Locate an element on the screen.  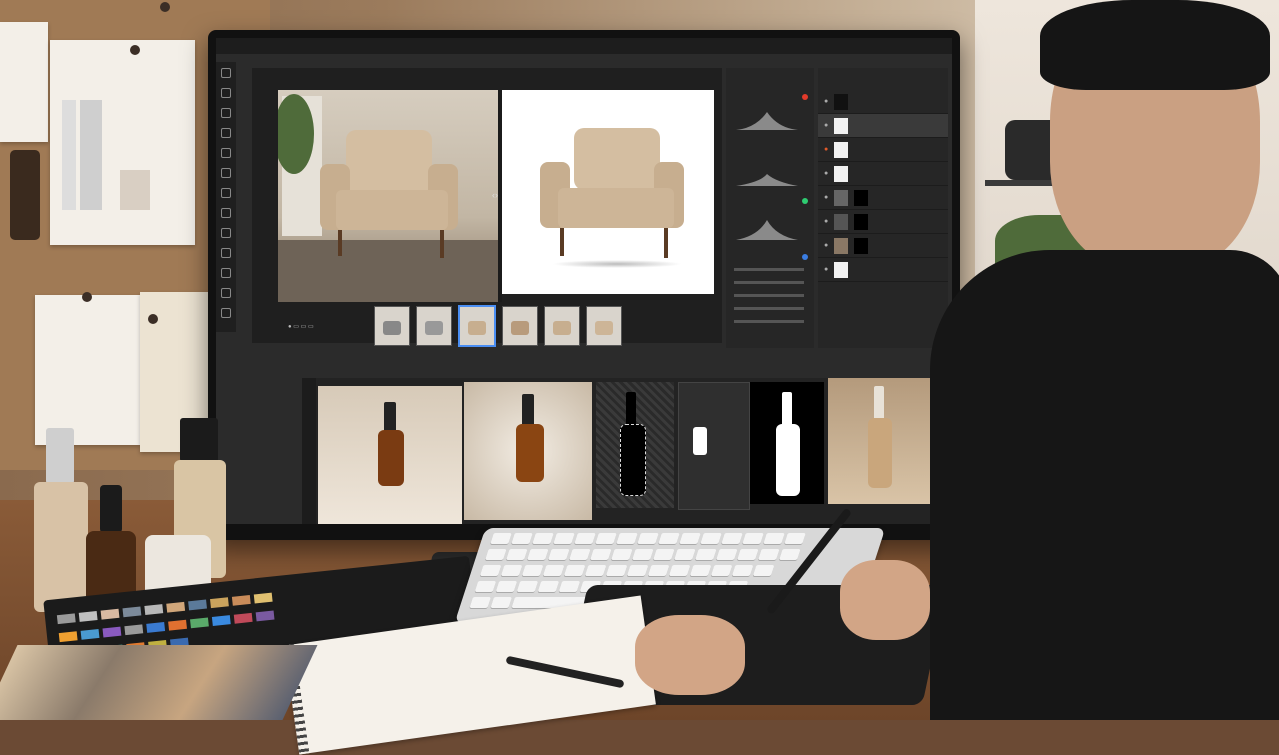
stamp-icon is located at coordinates (226, 193).